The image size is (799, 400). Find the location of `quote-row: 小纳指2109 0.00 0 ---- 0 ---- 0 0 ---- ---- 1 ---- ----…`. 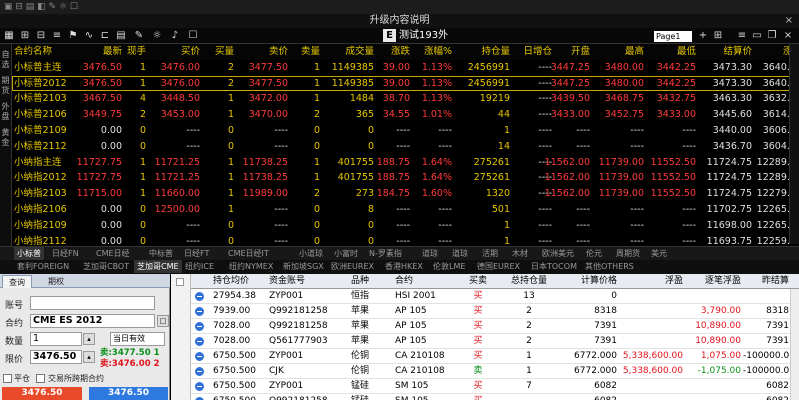

quote-row: 小纳指2109 0.00 0 ---- 0 ---- 0 0 ---- ---- 1 ---- ----… is located at coordinates (405, 226).